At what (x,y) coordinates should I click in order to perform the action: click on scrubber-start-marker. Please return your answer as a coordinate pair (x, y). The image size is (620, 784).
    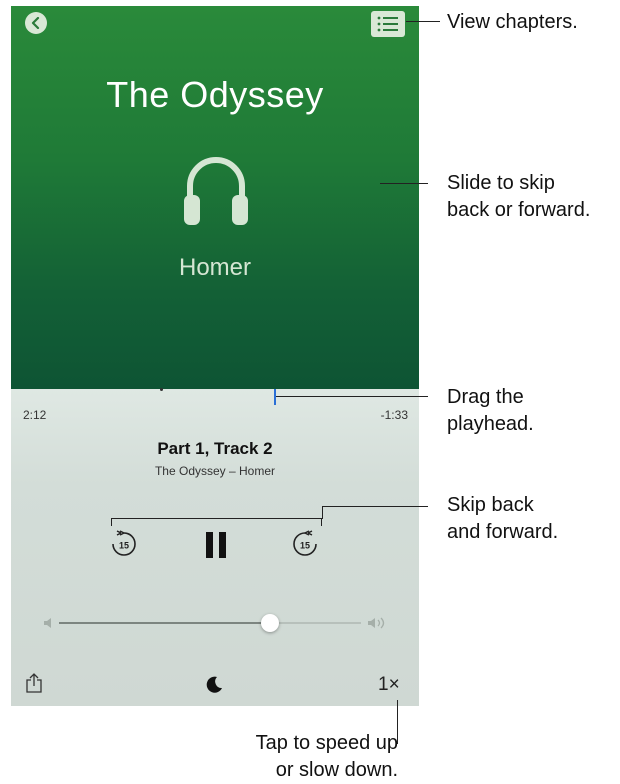
    Looking at the image, I should click on (161, 389).